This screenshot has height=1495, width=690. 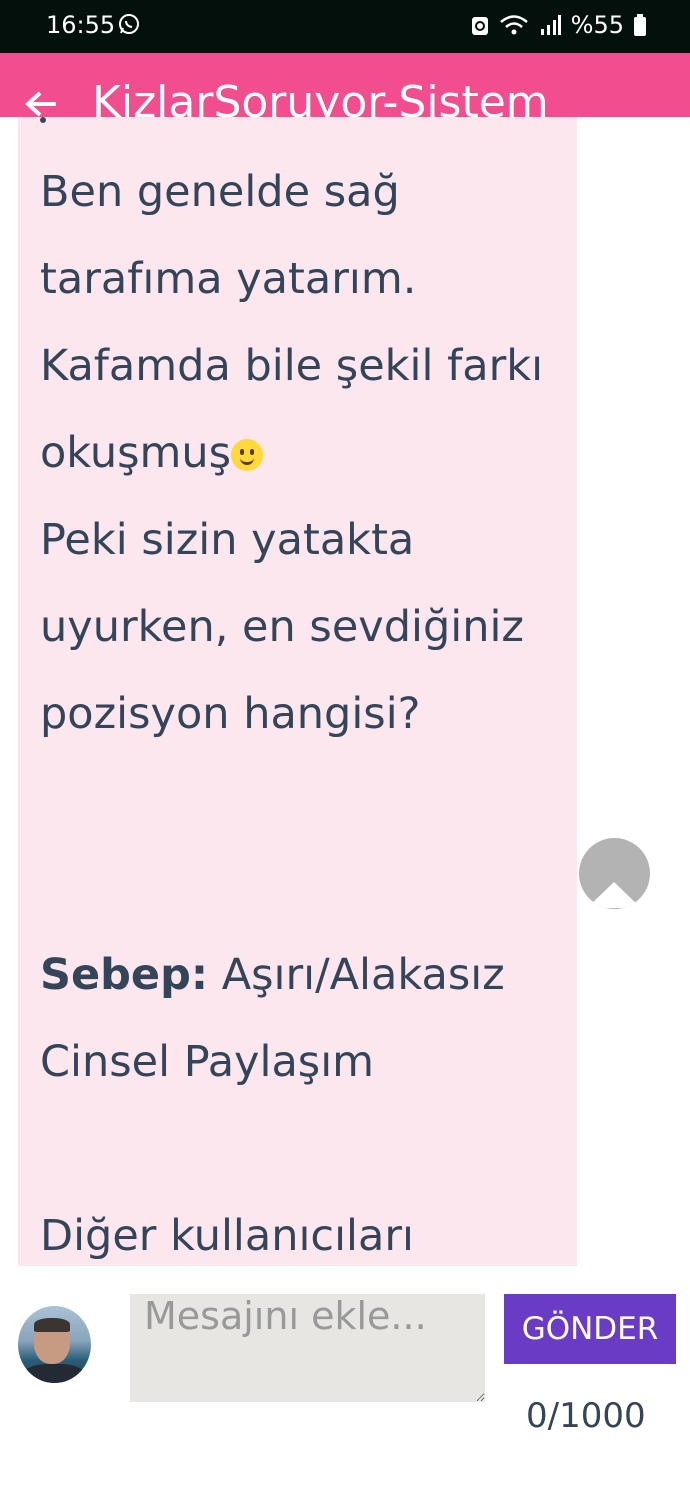 What do you see at coordinates (550, 25) in the screenshot?
I see `signal-icon` at bounding box center [550, 25].